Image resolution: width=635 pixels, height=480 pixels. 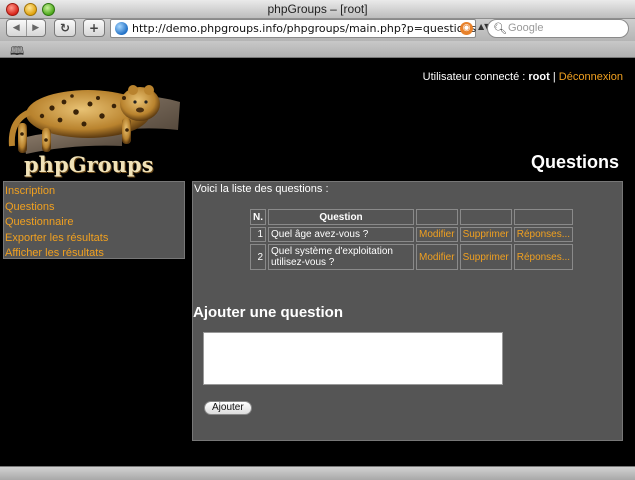 I want to click on intro-text: Voici la liste des questions :, so click(x=261, y=189).